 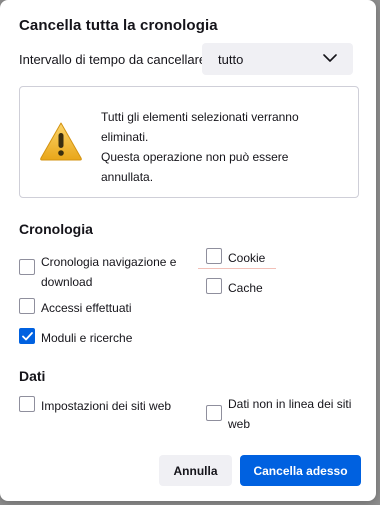 What do you see at coordinates (231, 59) in the screenshot?
I see `time-range-selected-value: tutto` at bounding box center [231, 59].